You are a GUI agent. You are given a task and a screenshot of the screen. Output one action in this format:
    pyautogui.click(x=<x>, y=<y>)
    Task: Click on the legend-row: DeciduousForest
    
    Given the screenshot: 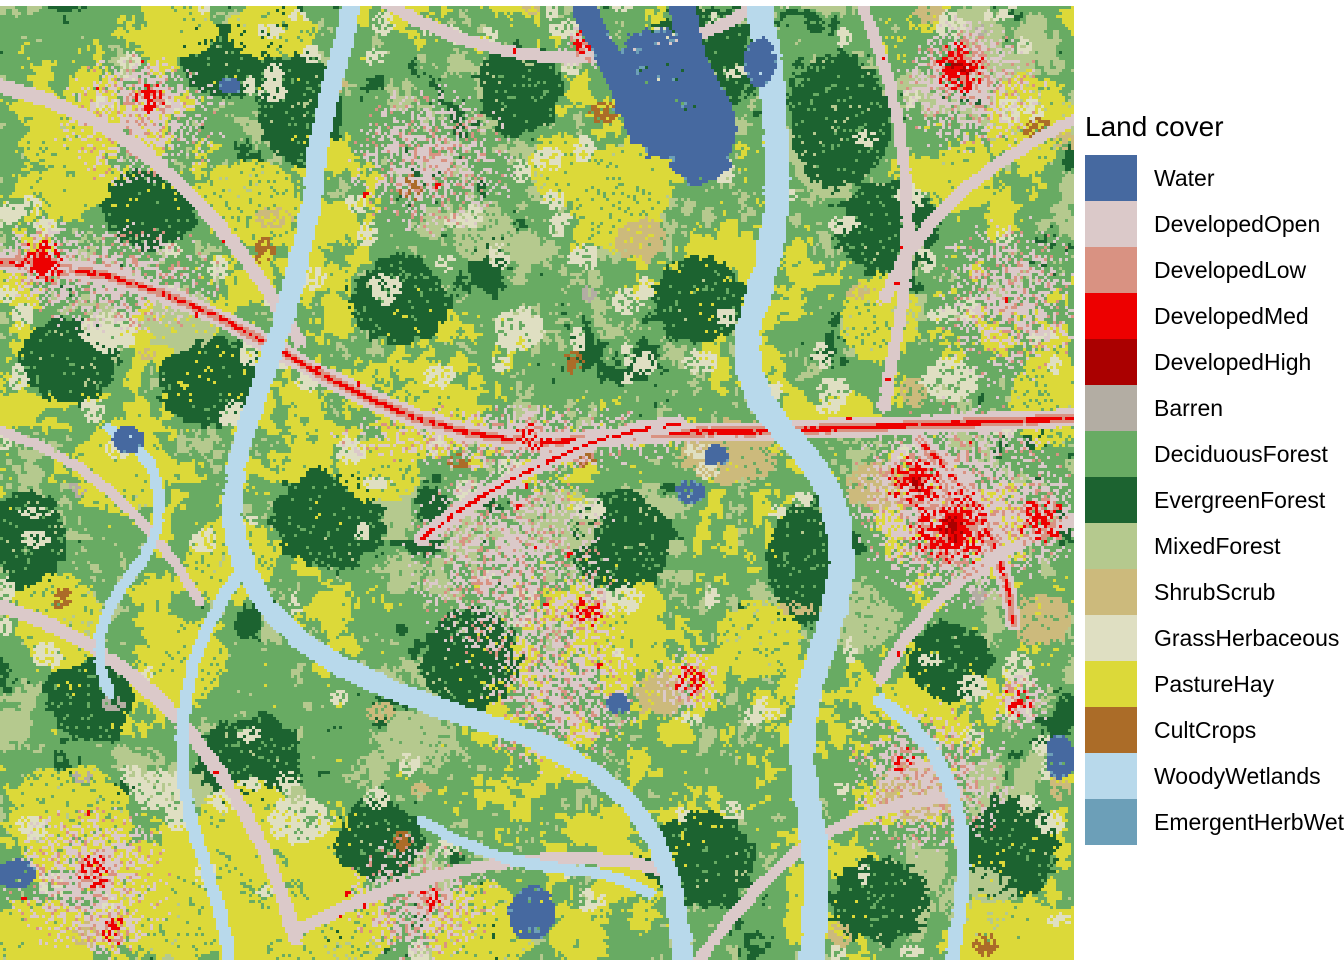 What is the action you would take?
    pyautogui.click(x=1206, y=454)
    